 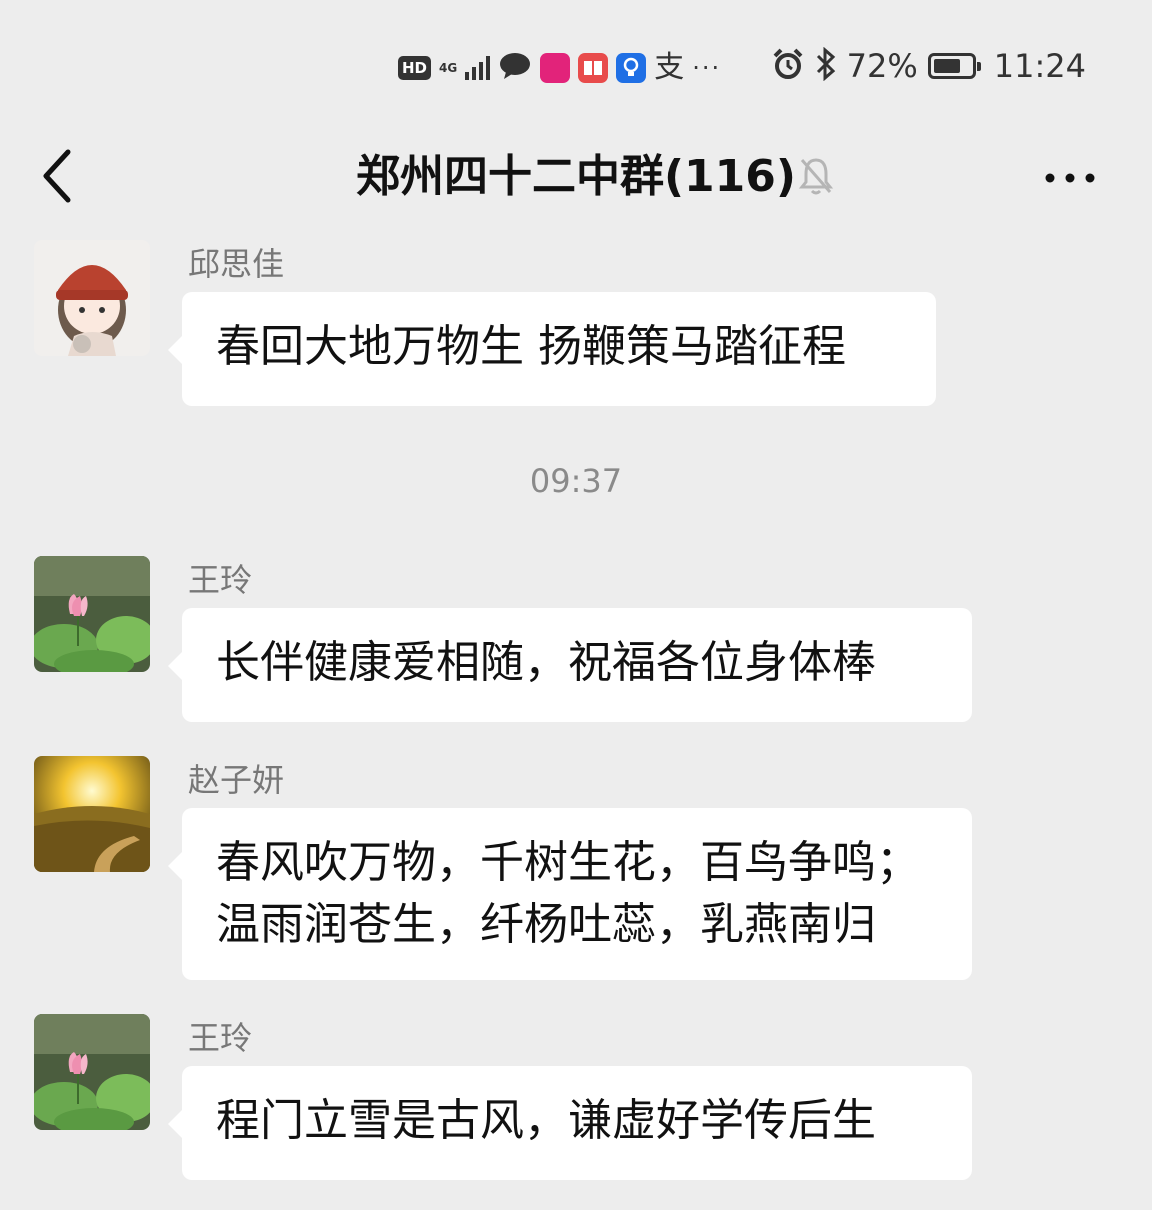 I want to click on message-text-line: 温雨润苍生，纤杨吐蕊，乳燕南归, so click(x=546, y=924).